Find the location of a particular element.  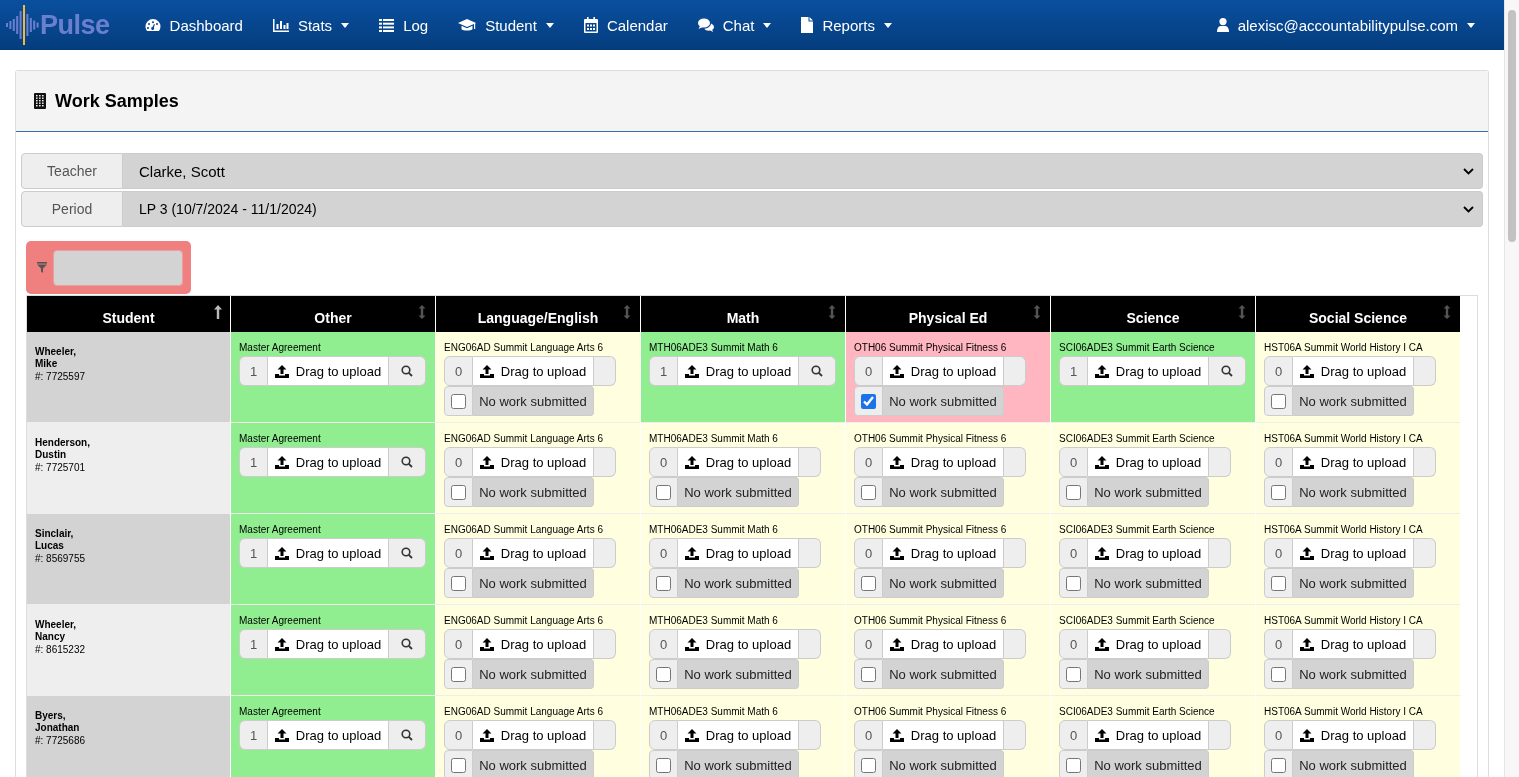

course-name: OTH06 Summit Physical Fitness 6 is located at coordinates (931, 439).